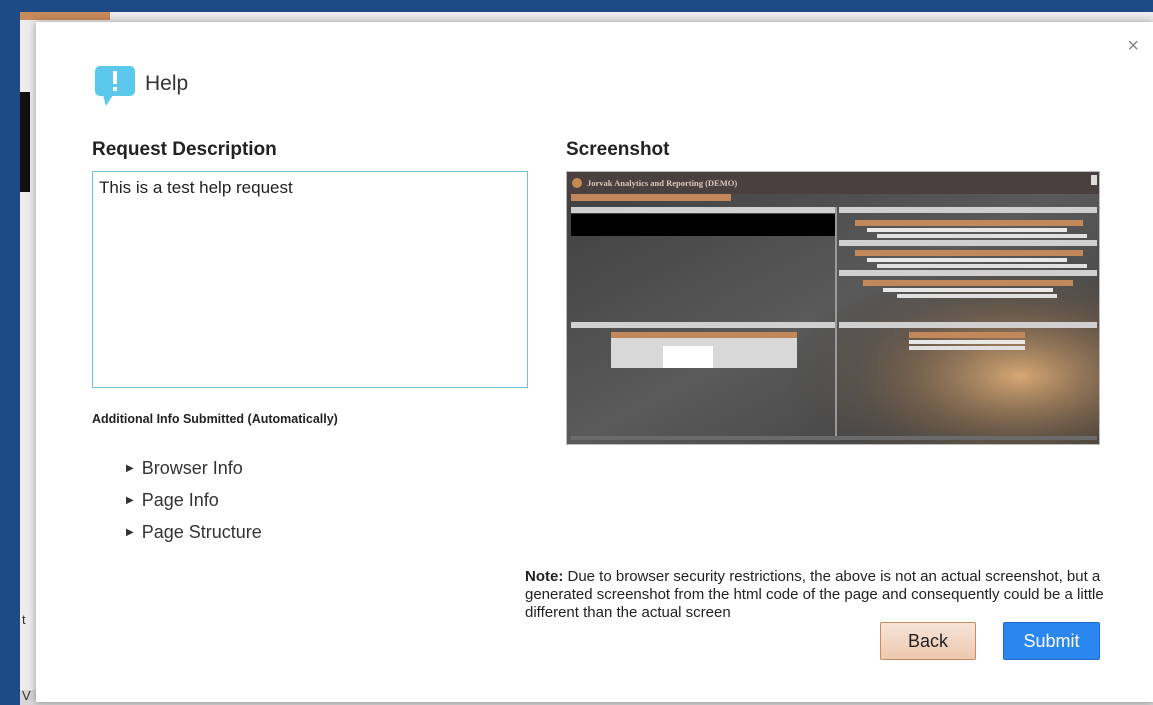 Image resolution: width=1153 pixels, height=705 pixels. I want to click on back-button: Back, so click(928, 641).